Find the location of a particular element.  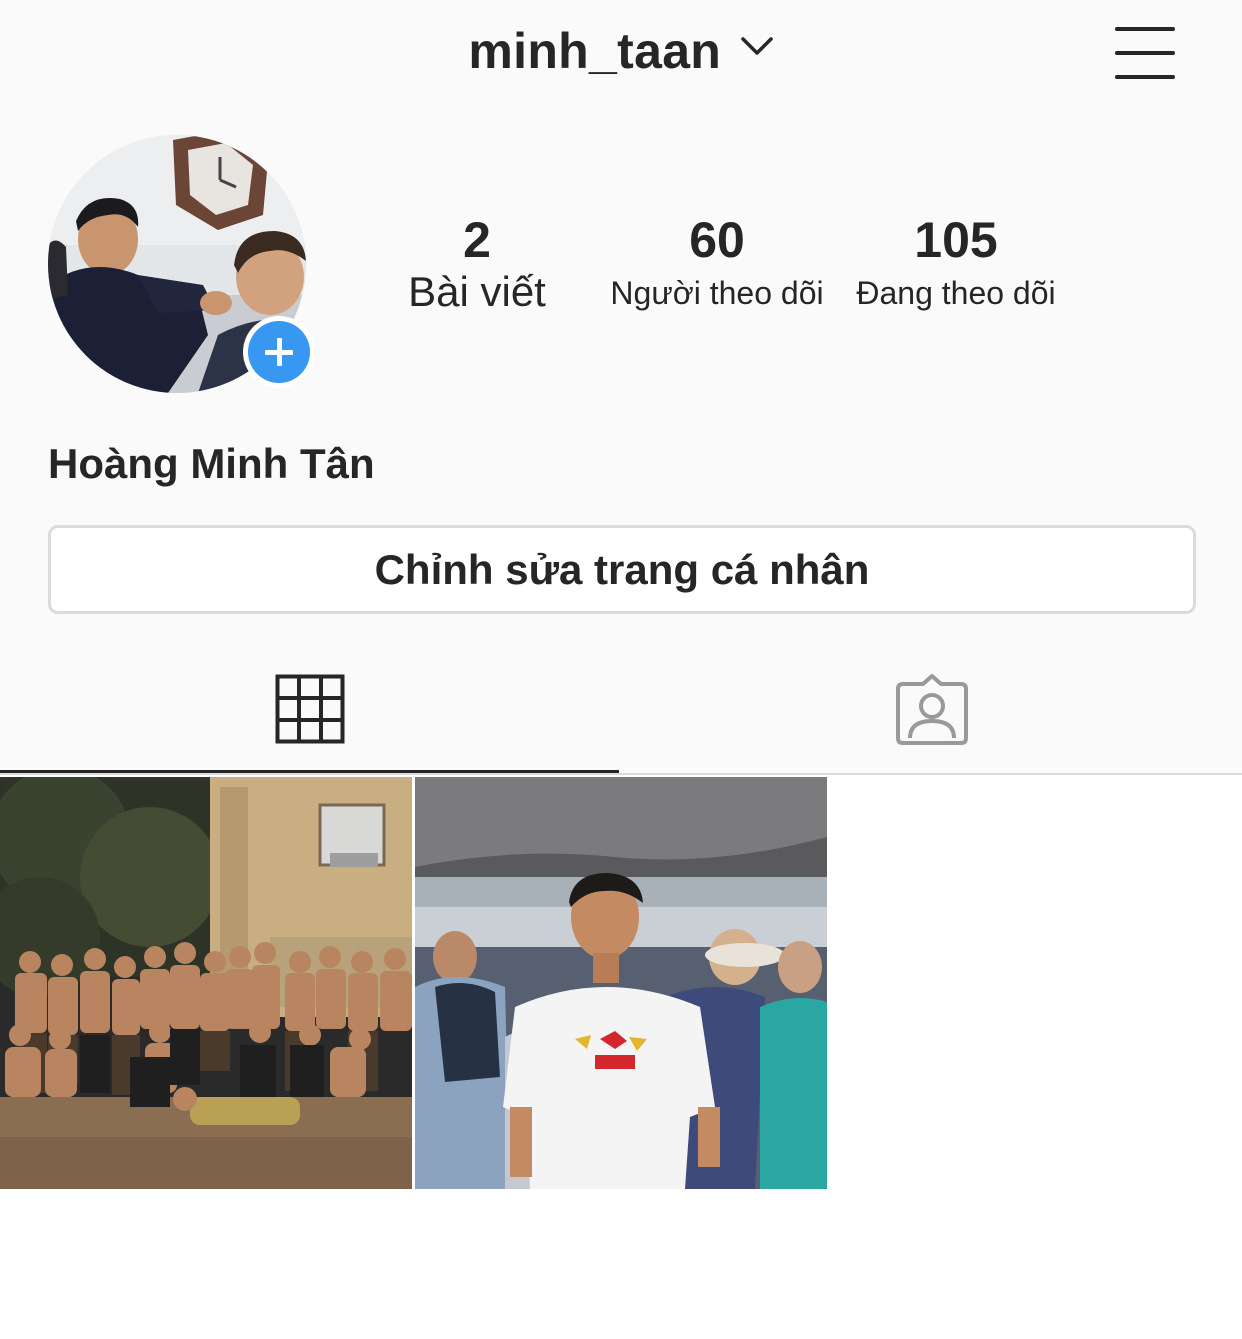

username: minh_taan is located at coordinates (594, 51).